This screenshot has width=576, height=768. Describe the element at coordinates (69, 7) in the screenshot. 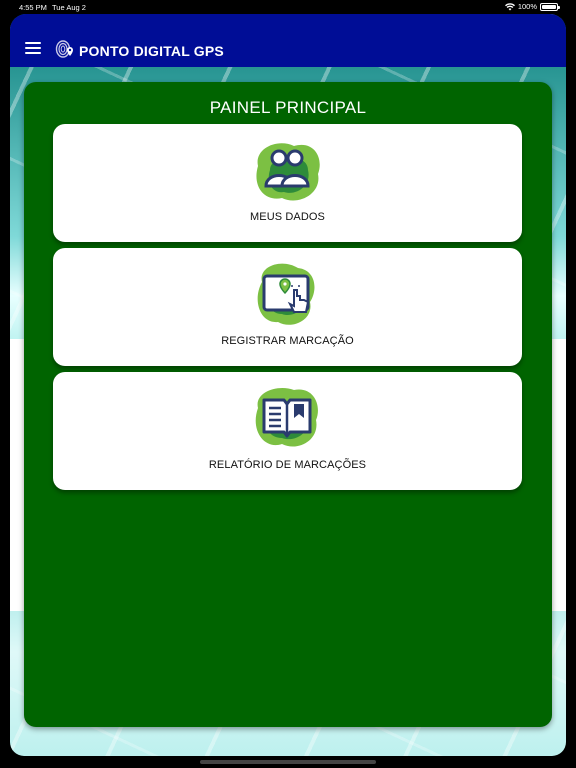

I see `status-date: Tue Aug 2` at that location.